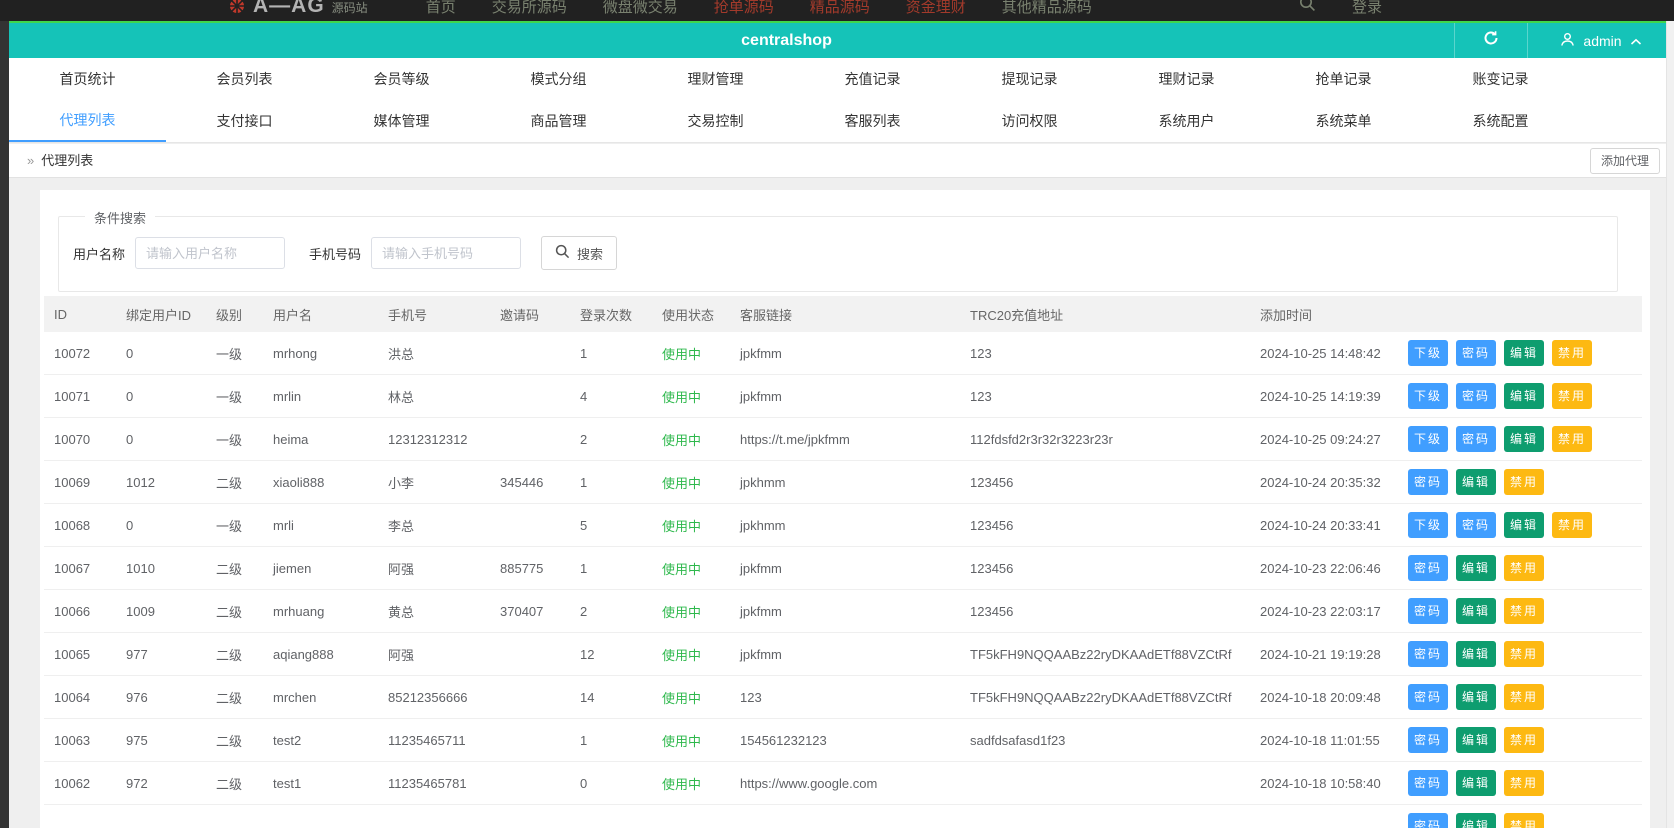 The image size is (1674, 828). I want to click on nav-item: 理财记录, so click(1186, 79).